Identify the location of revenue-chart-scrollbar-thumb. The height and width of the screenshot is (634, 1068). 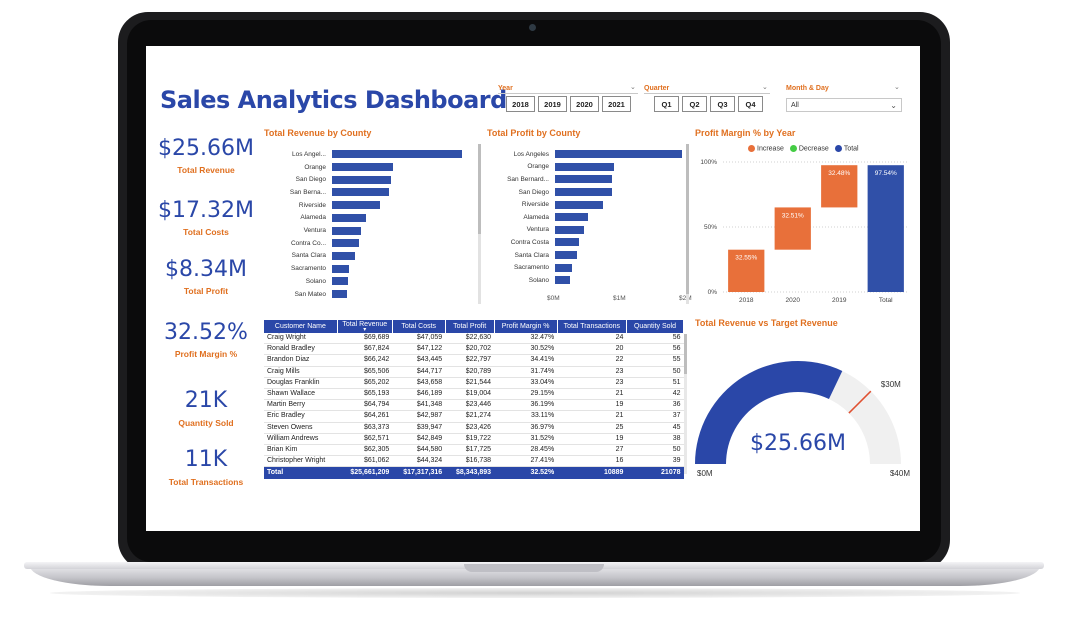
(479, 189).